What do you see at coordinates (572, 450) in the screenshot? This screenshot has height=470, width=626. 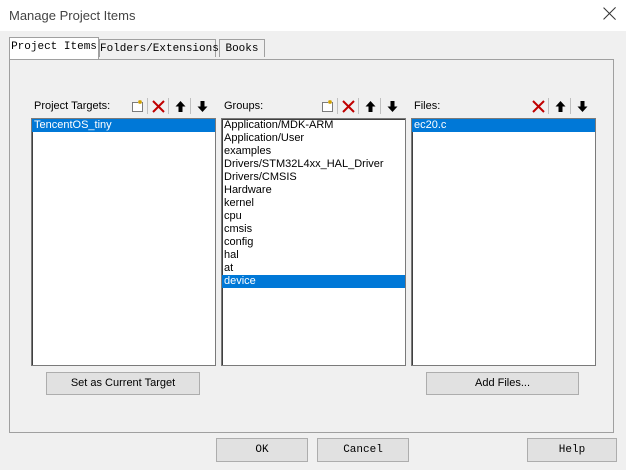 I see `help-button: Help` at bounding box center [572, 450].